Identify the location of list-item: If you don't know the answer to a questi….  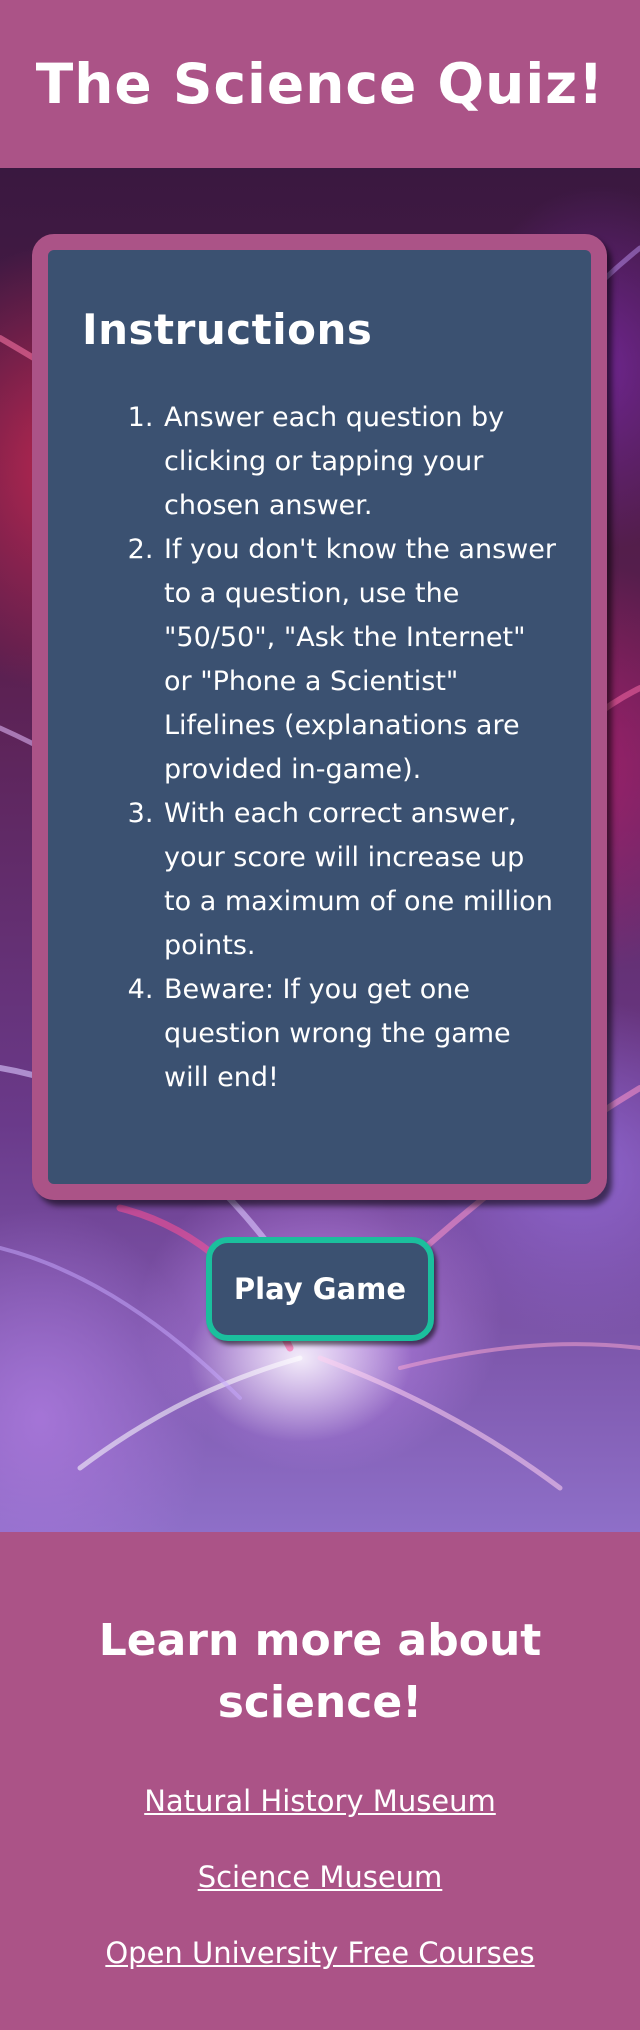
(359, 660).